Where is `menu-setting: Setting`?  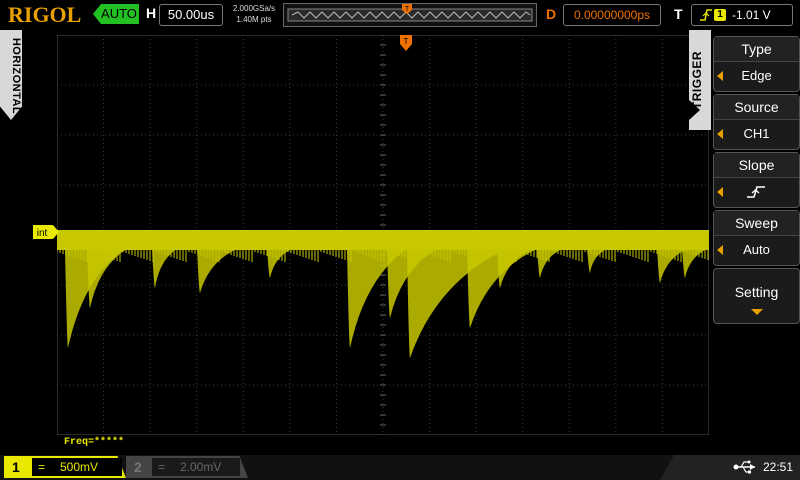 menu-setting: Setting is located at coordinates (756, 296).